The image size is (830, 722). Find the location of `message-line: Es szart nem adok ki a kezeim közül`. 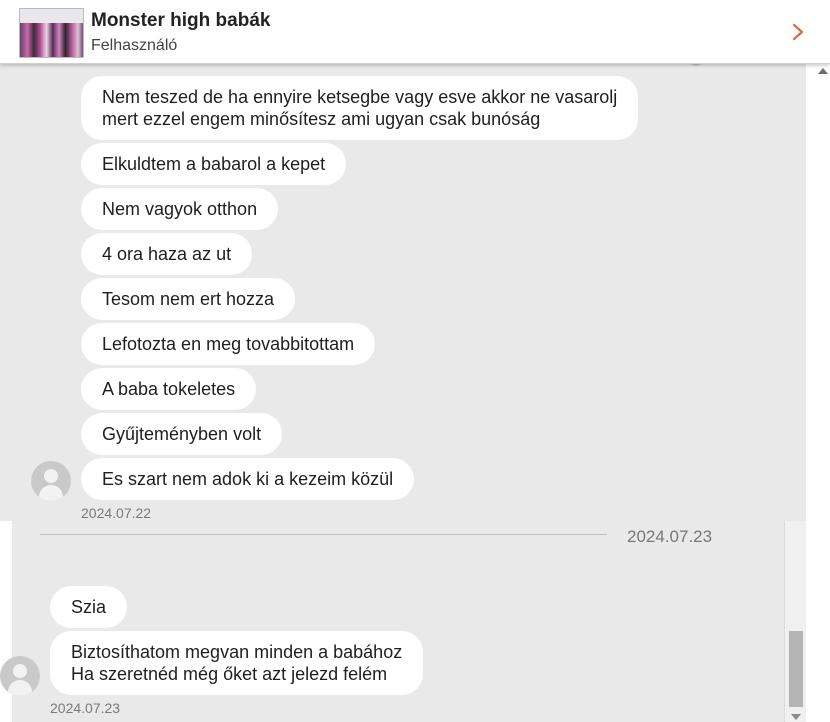

message-line: Es szart nem adok ki a kezeim közül is located at coordinates (248, 479).